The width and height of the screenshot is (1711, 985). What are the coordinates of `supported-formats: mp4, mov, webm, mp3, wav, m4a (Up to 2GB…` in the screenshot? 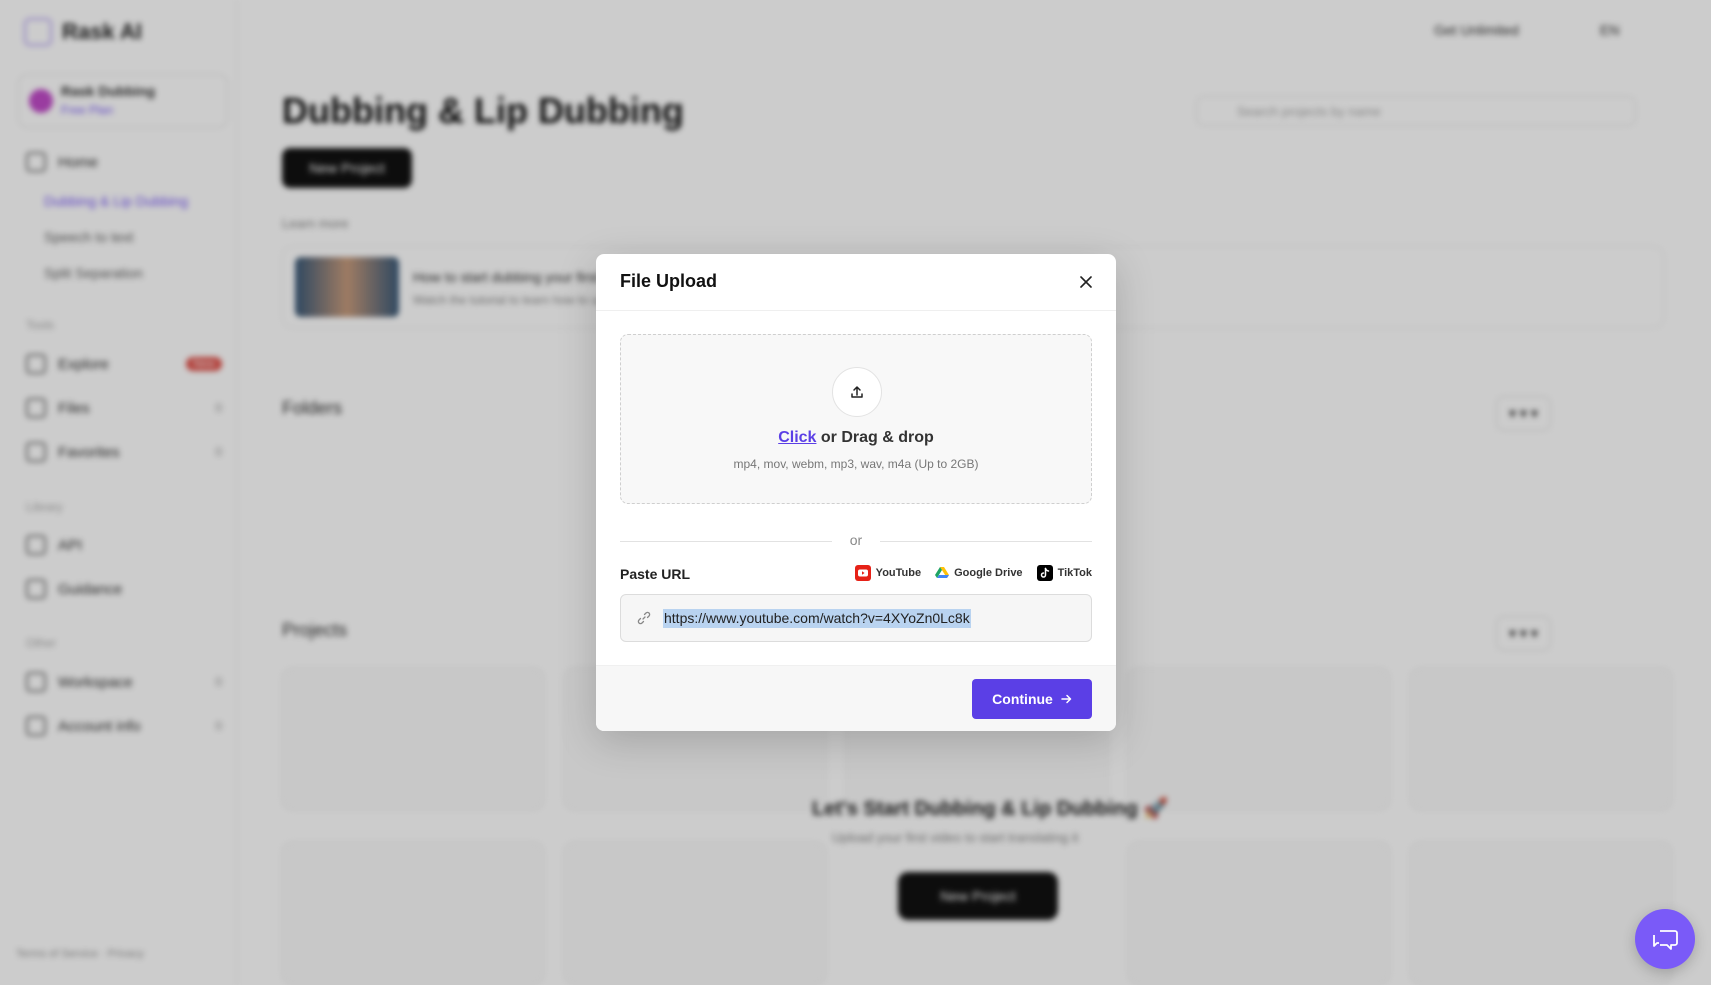 It's located at (856, 464).